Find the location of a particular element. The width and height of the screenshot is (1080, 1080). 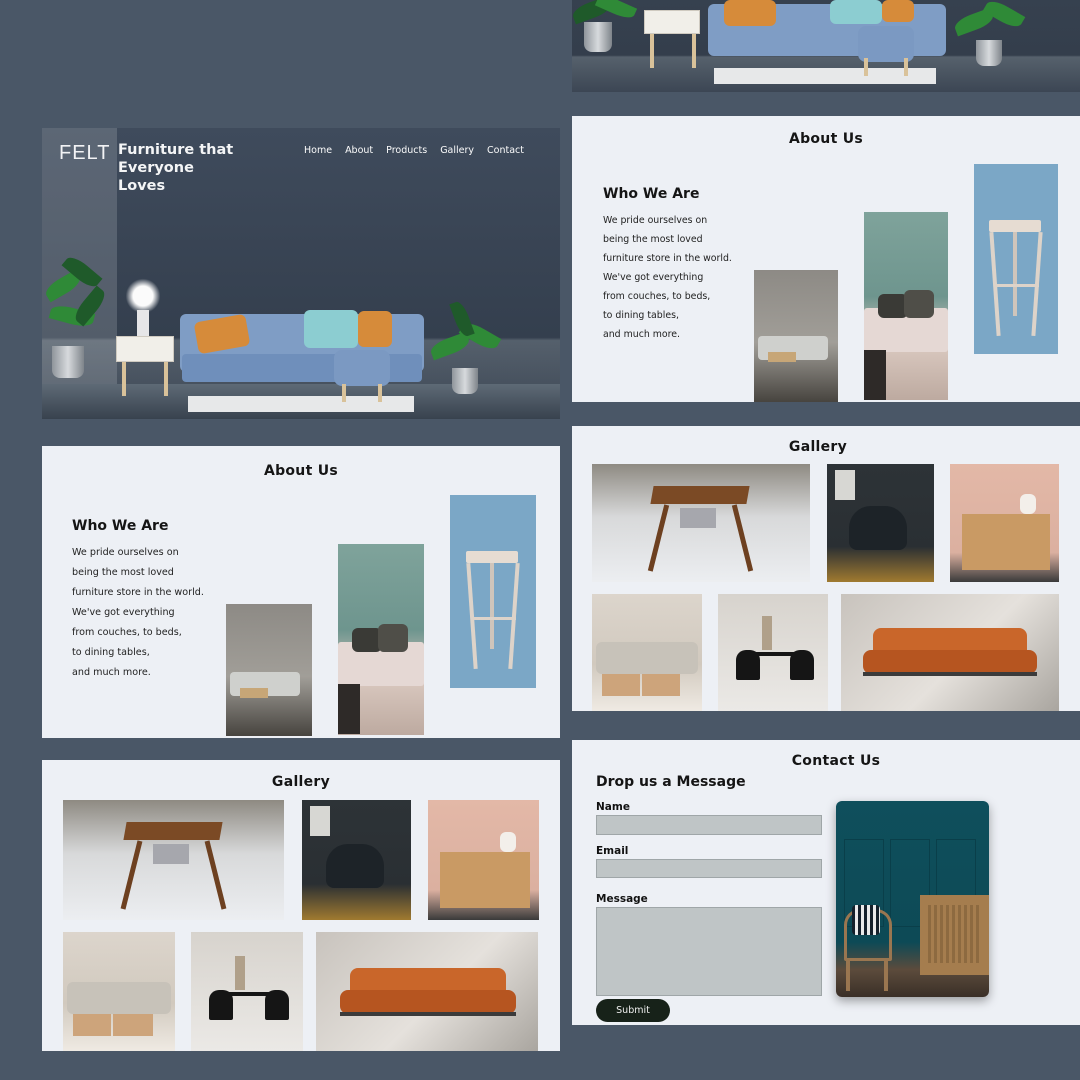

message-field is located at coordinates (709, 951).